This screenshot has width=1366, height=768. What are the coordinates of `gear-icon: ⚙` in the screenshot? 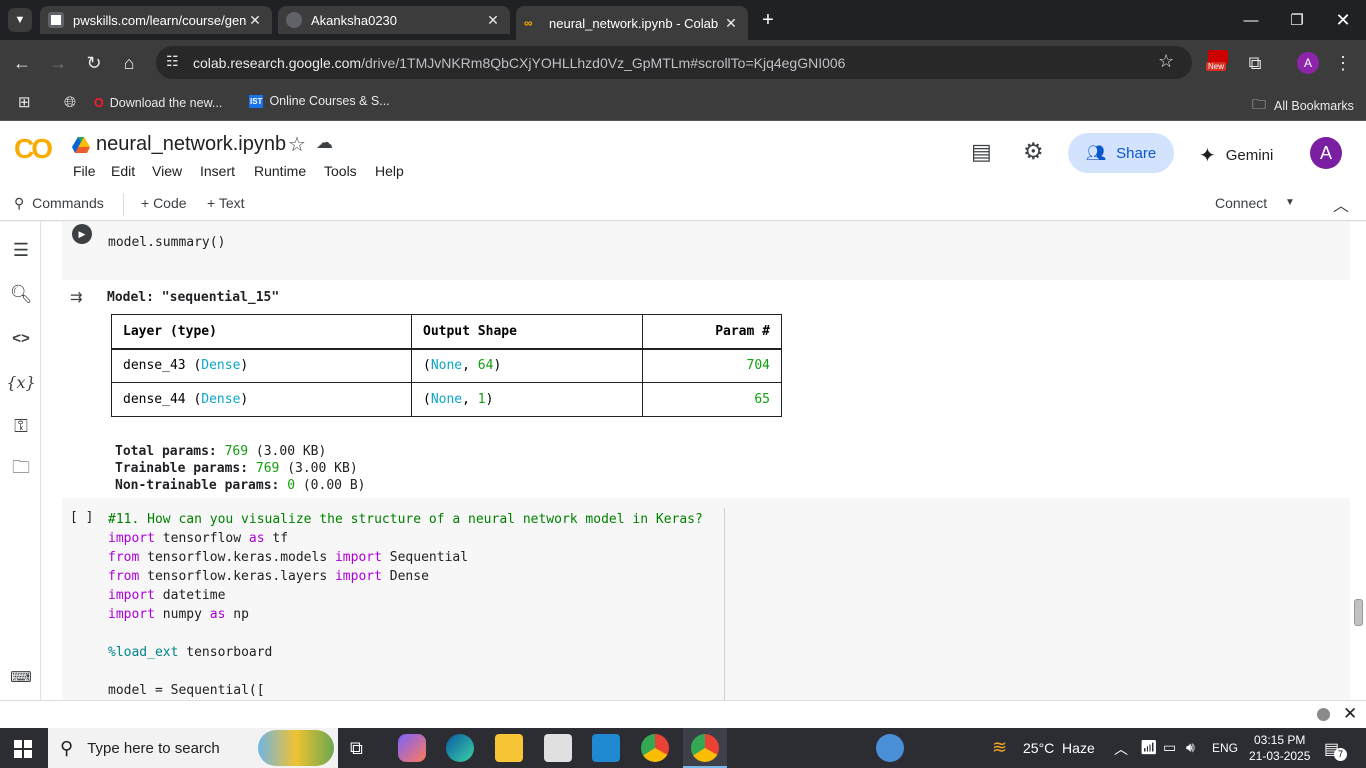 It's located at (1033, 151).